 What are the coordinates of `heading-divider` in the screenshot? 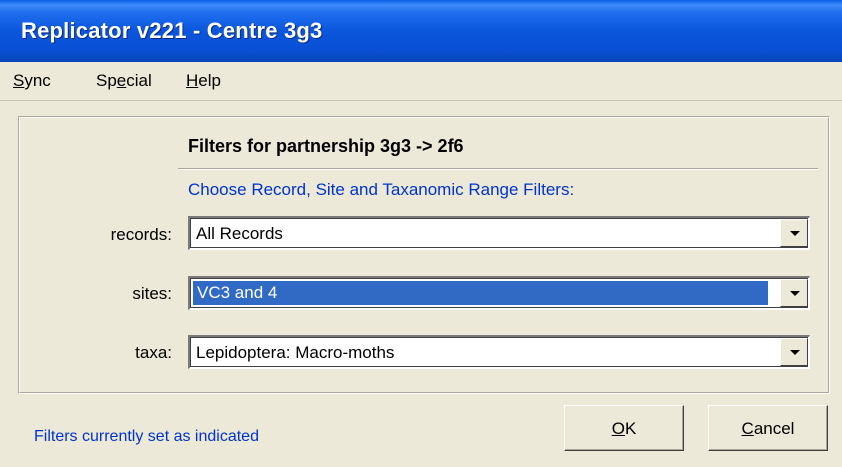 It's located at (498, 169).